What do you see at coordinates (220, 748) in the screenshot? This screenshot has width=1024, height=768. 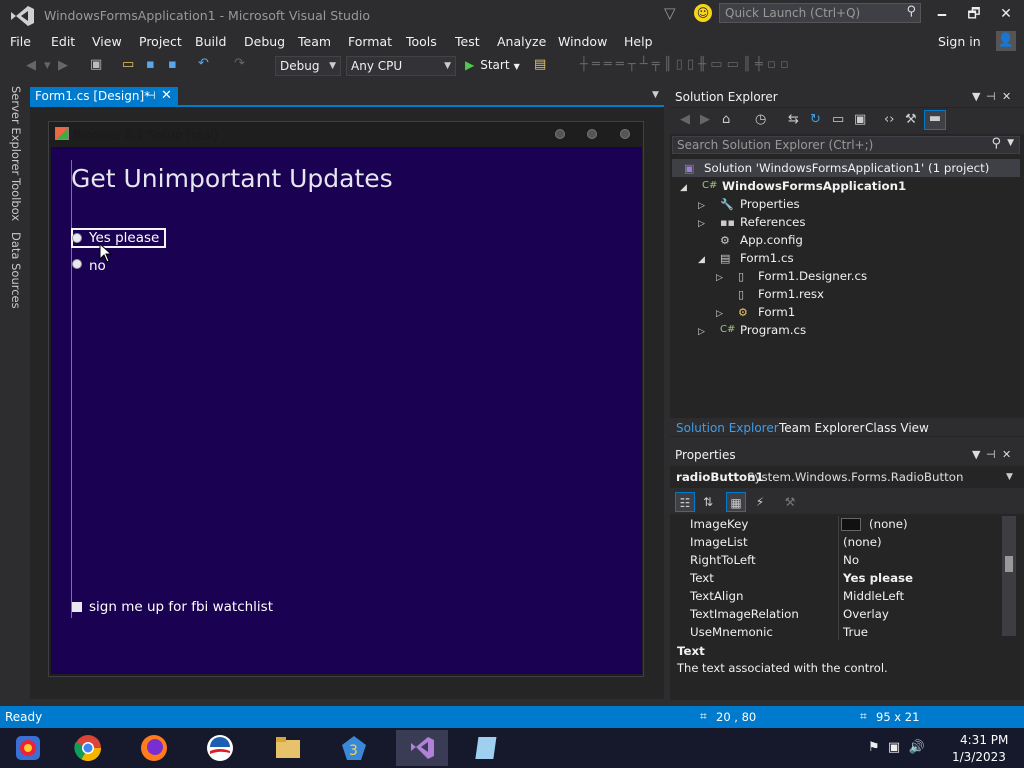 I see `obama-logo-icon` at bounding box center [220, 748].